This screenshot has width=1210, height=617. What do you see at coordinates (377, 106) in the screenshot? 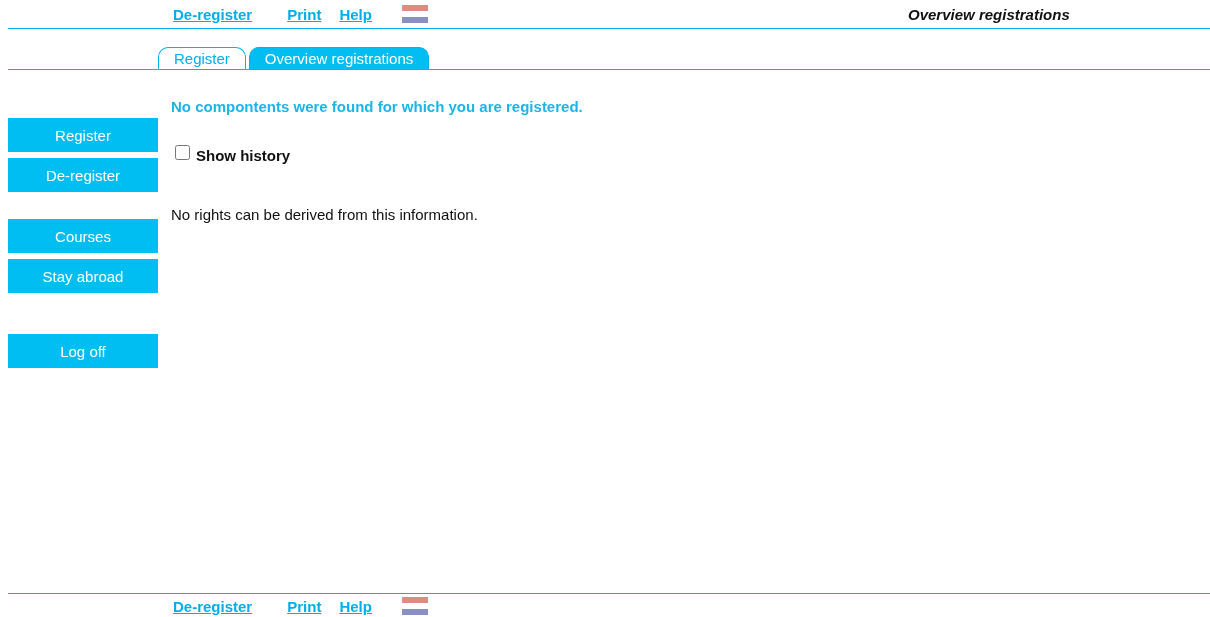
I see `status-message: No compontents were found for which you are registered.` at bounding box center [377, 106].